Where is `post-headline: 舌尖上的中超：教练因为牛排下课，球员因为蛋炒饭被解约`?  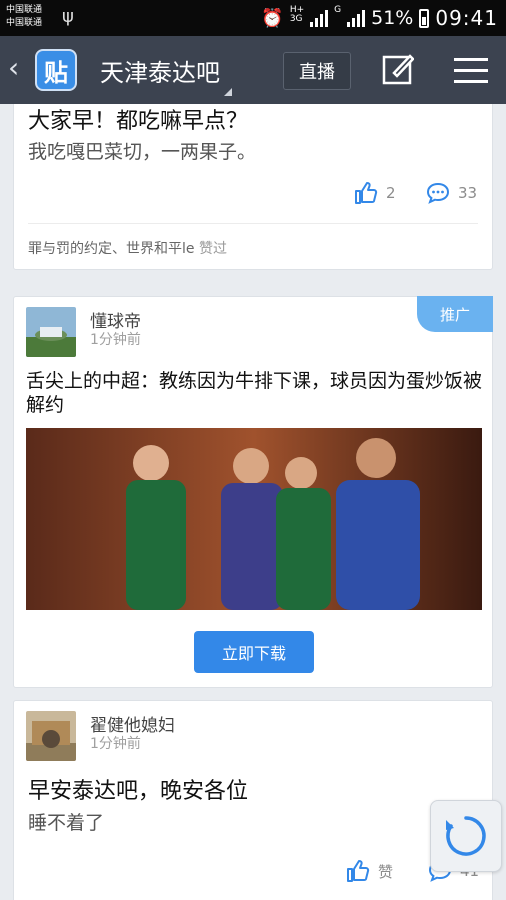 post-headline: 舌尖上的中超：教练因为牛排下课，球员因为蛋炒饭被解约 is located at coordinates (256, 393).